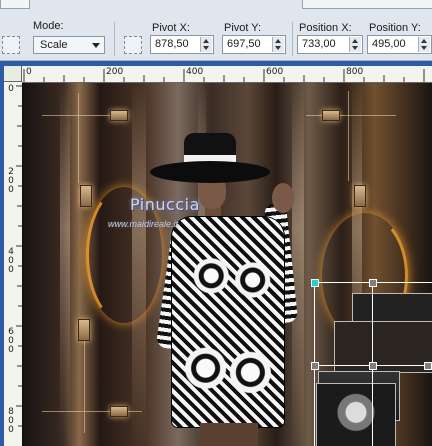 The width and height of the screenshot is (432, 446). Describe the element at coordinates (11, 181) in the screenshot. I see `ruler-v-label: 2 0 0` at that location.